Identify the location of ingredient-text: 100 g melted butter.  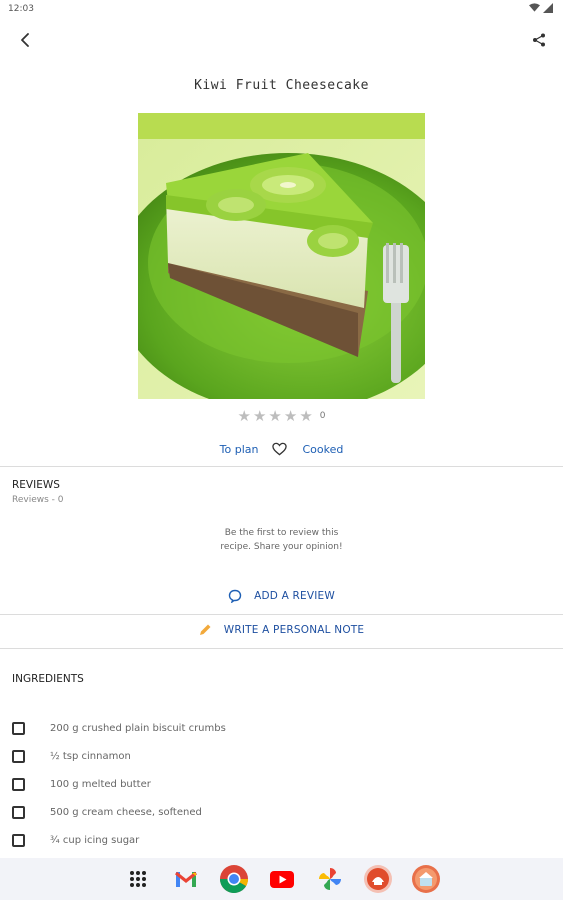
(100, 784).